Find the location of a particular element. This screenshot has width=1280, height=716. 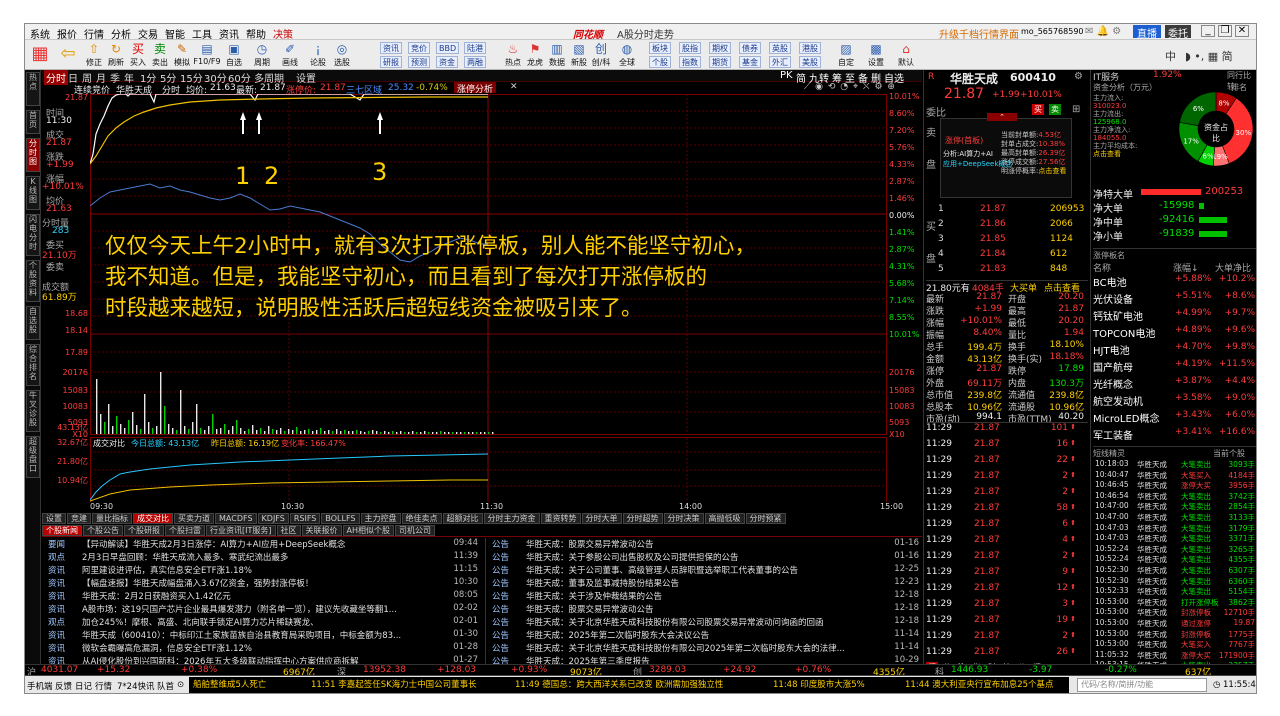

monitor-row: 10:46:54 华胜天成 大笔卖出 3742手 is located at coordinates (1174, 496).